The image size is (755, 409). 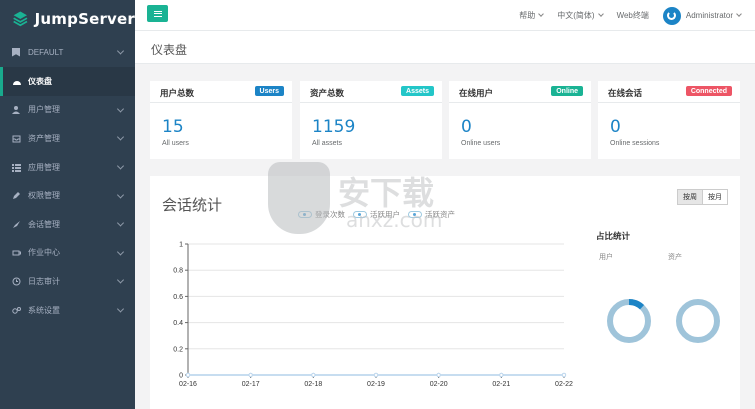 What do you see at coordinates (46, 52) in the screenshot?
I see `org-name: DEFAULT` at bounding box center [46, 52].